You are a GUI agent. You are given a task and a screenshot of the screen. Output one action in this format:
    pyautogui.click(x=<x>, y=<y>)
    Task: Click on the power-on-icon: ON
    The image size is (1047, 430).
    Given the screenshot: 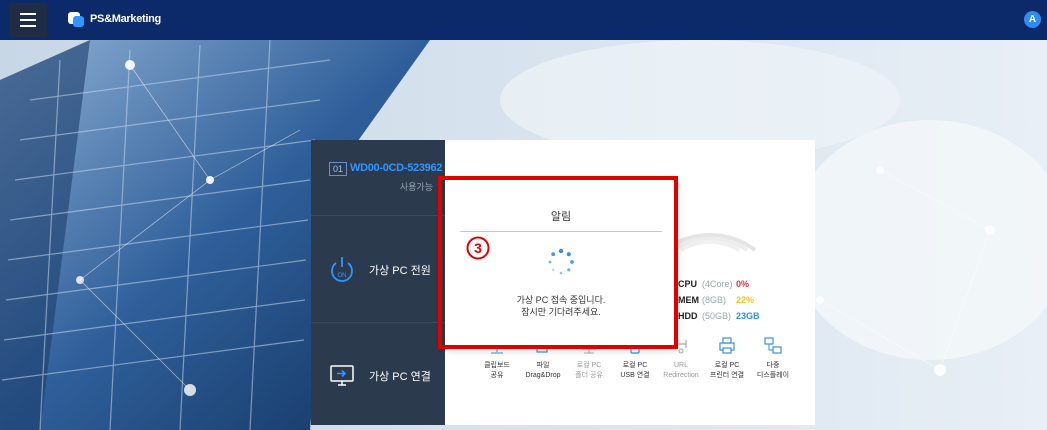 What is the action you would take?
    pyautogui.click(x=342, y=269)
    